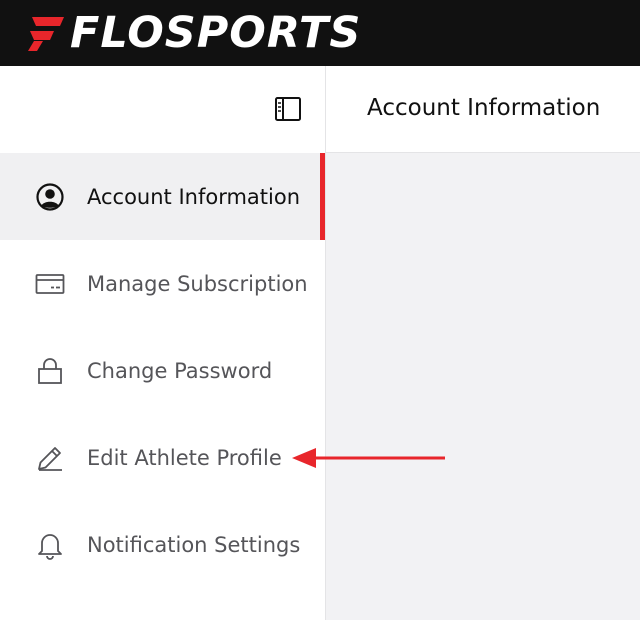 The width and height of the screenshot is (640, 620). What do you see at coordinates (194, 196) in the screenshot?
I see `sidebar-item-label: Account Information` at bounding box center [194, 196].